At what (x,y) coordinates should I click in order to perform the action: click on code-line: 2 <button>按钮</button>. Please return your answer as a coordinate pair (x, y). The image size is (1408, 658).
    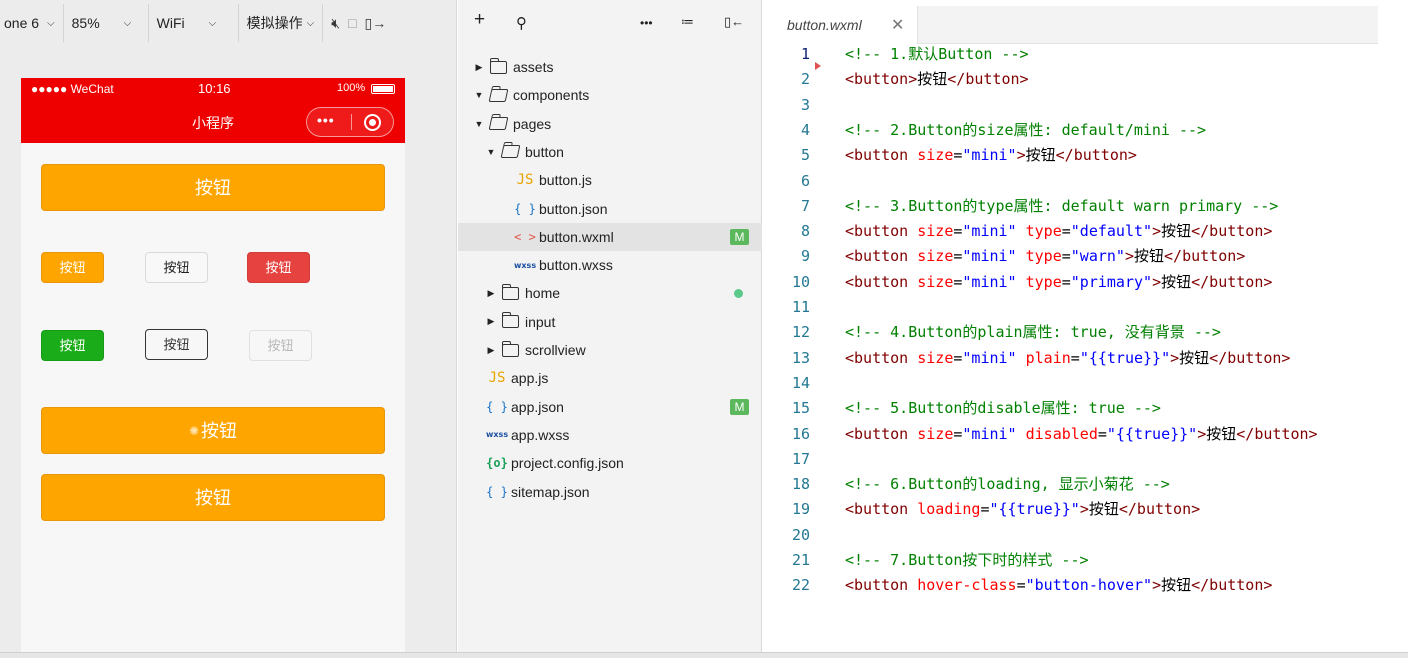
    Looking at the image, I should click on (1085, 79).